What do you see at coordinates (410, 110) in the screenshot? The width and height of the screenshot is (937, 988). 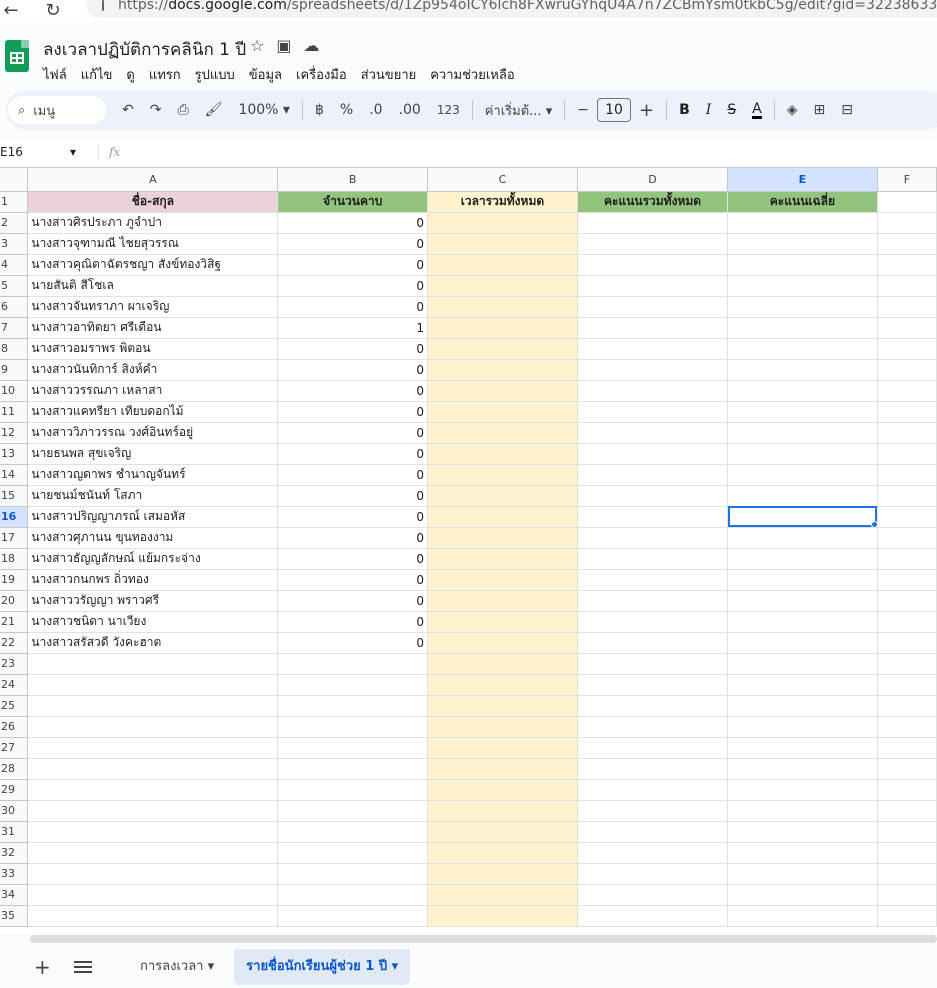 I see `increase-decimal-button: .00` at bounding box center [410, 110].